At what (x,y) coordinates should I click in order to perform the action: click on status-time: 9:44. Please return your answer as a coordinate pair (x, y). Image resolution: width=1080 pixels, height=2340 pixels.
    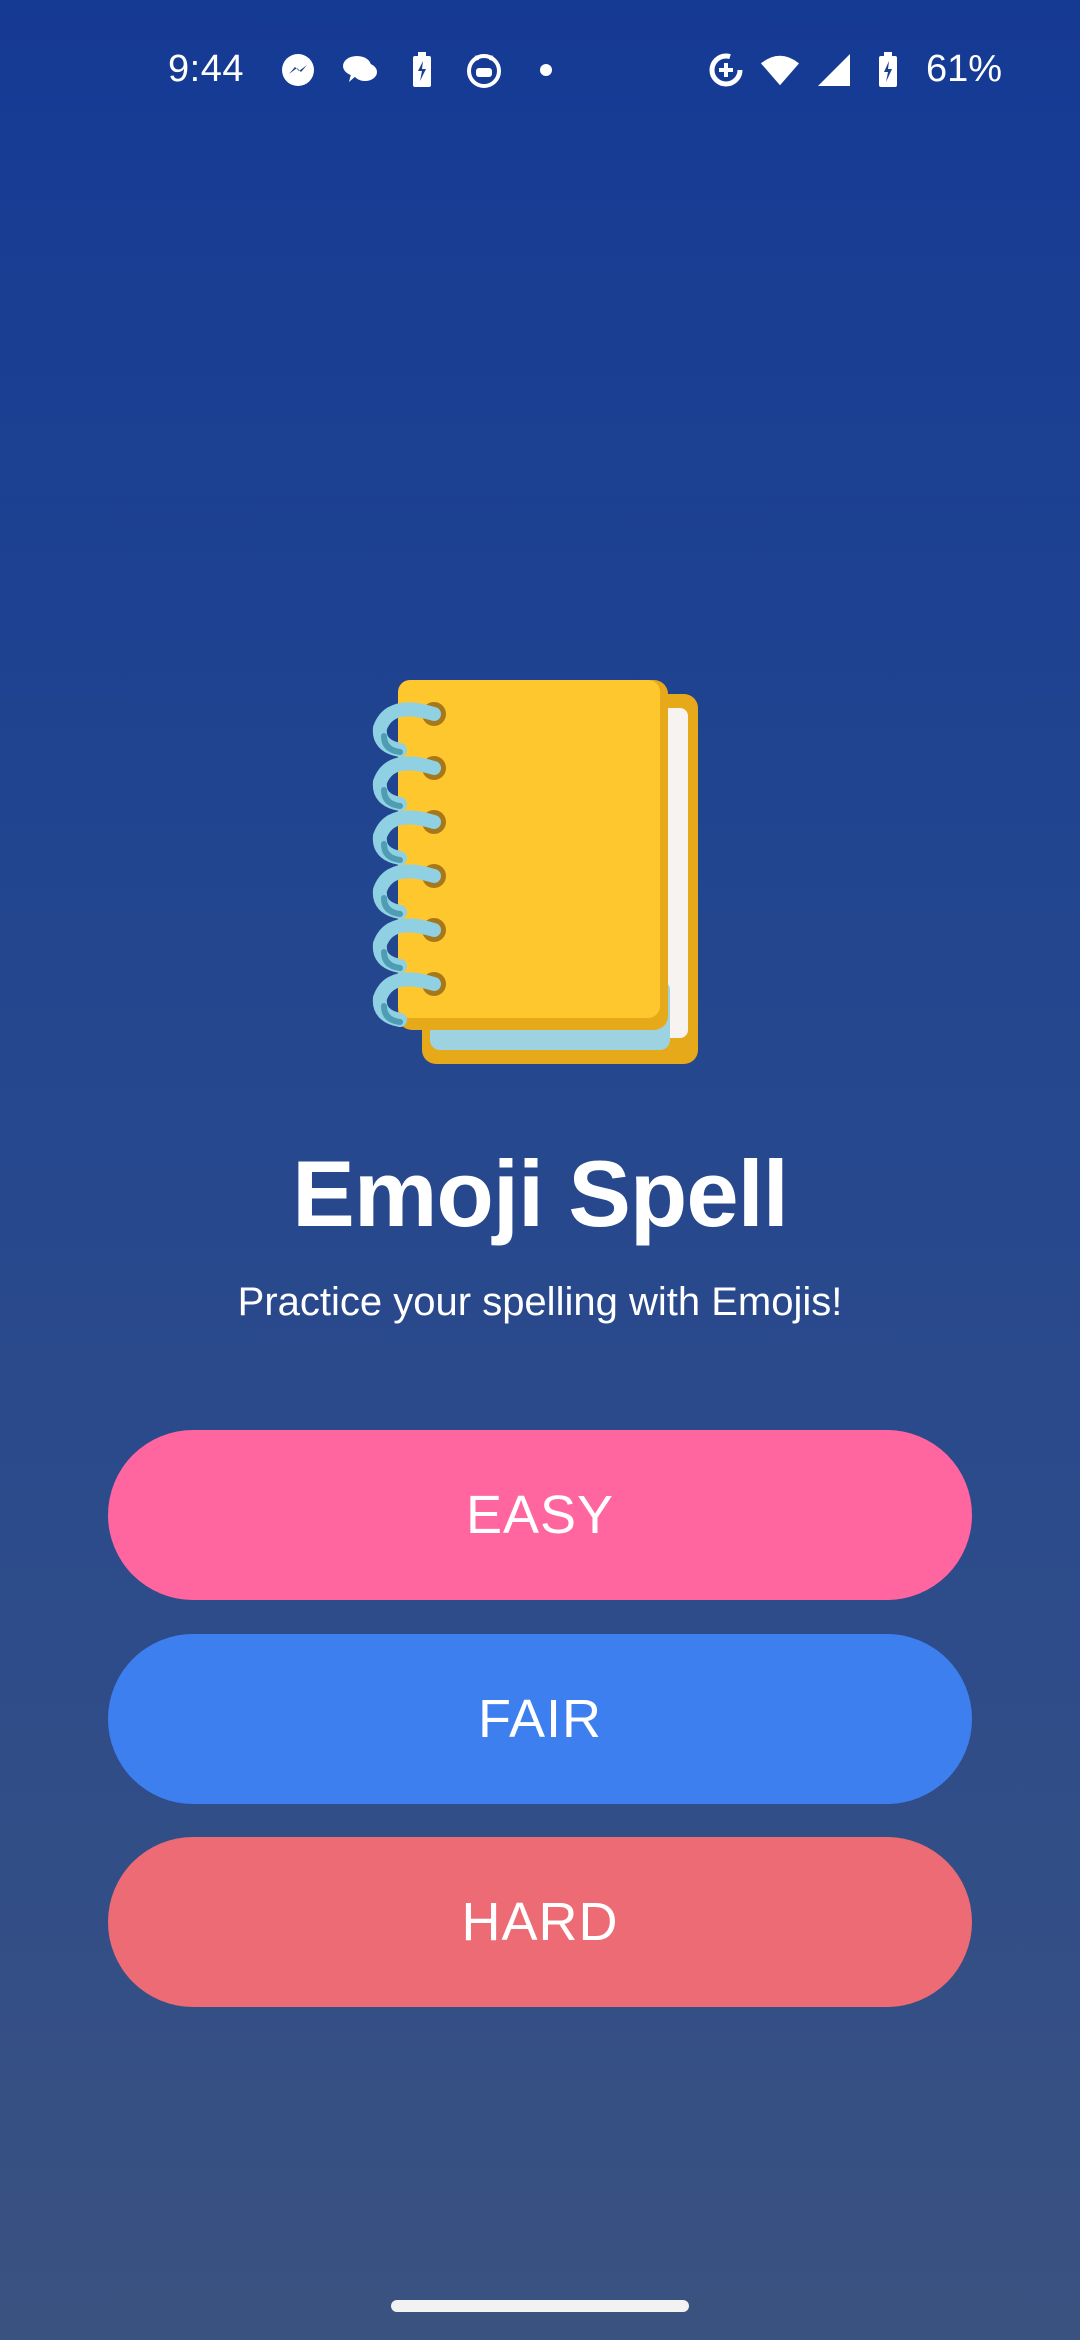
    Looking at the image, I should click on (206, 69).